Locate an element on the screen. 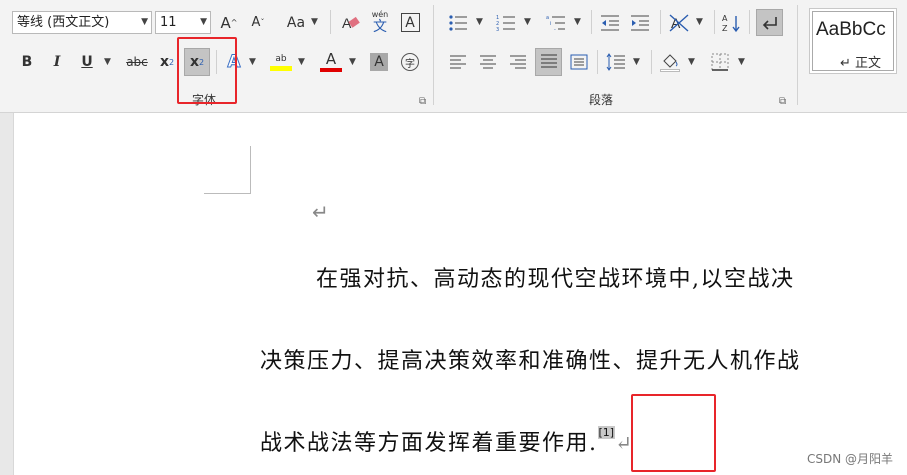 The width and height of the screenshot is (907, 475). bold-icon: B is located at coordinates (27, 62).